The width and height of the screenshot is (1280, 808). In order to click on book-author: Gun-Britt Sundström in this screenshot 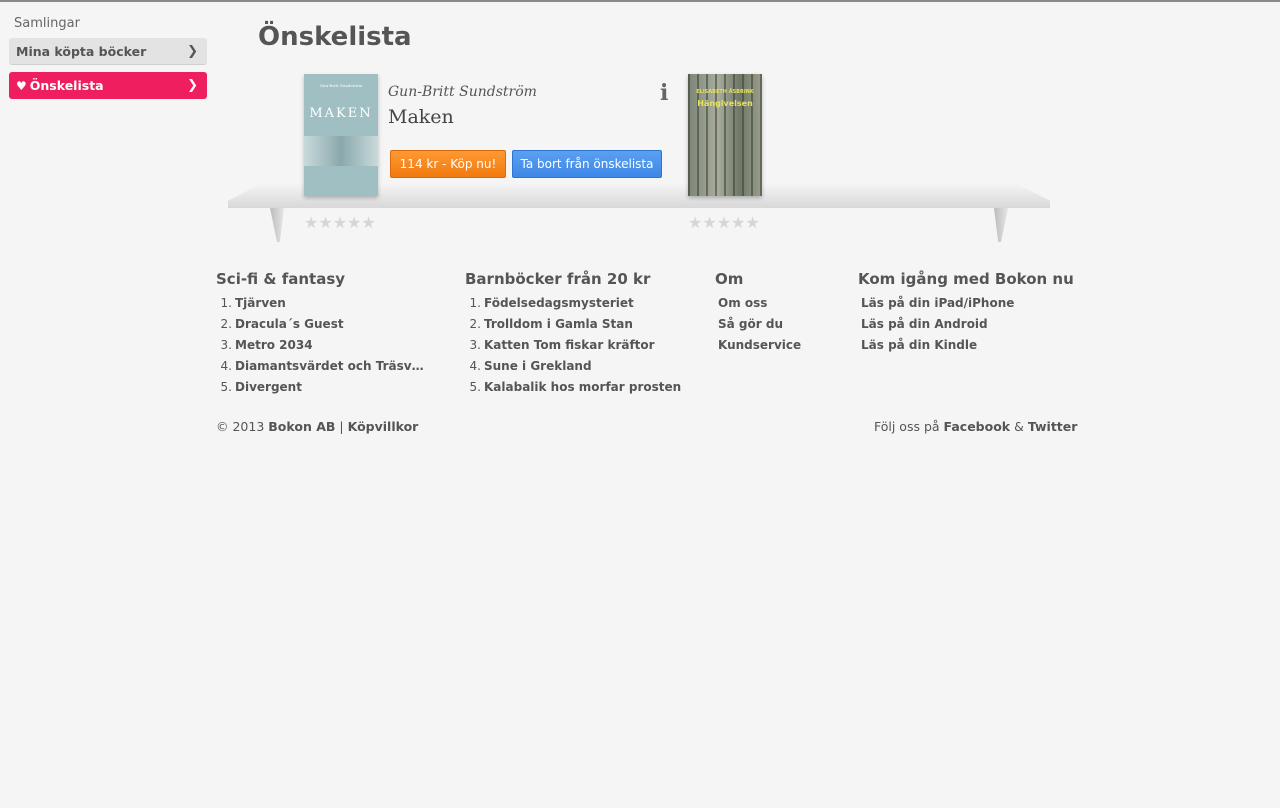, I will do `click(462, 92)`.